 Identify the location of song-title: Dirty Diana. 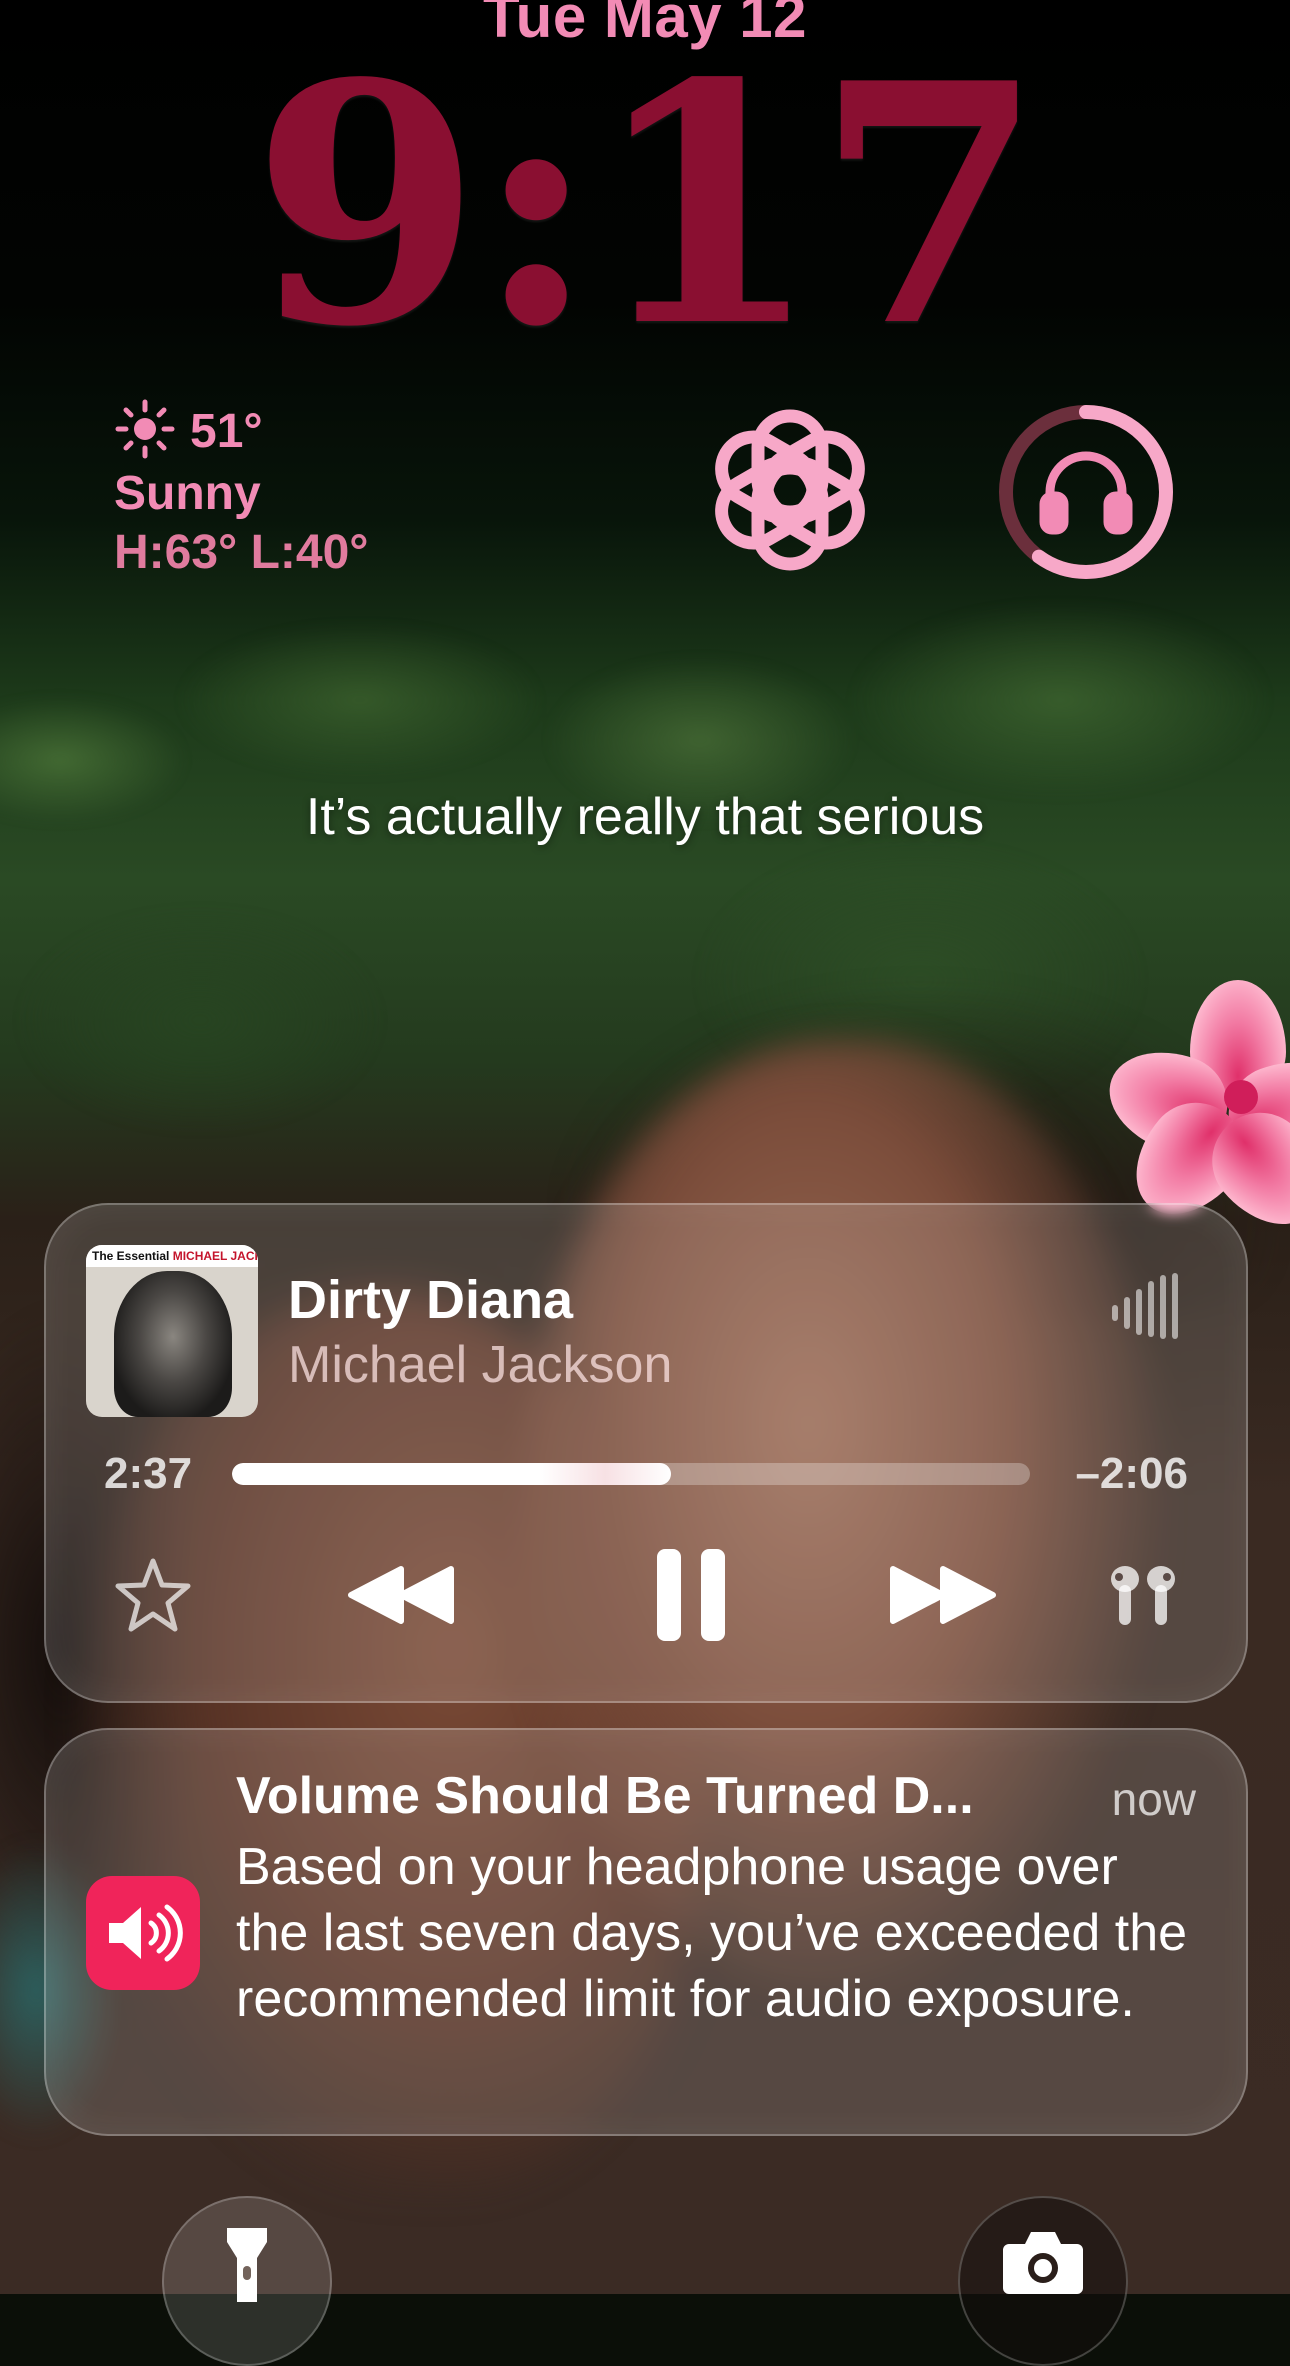
(431, 1300).